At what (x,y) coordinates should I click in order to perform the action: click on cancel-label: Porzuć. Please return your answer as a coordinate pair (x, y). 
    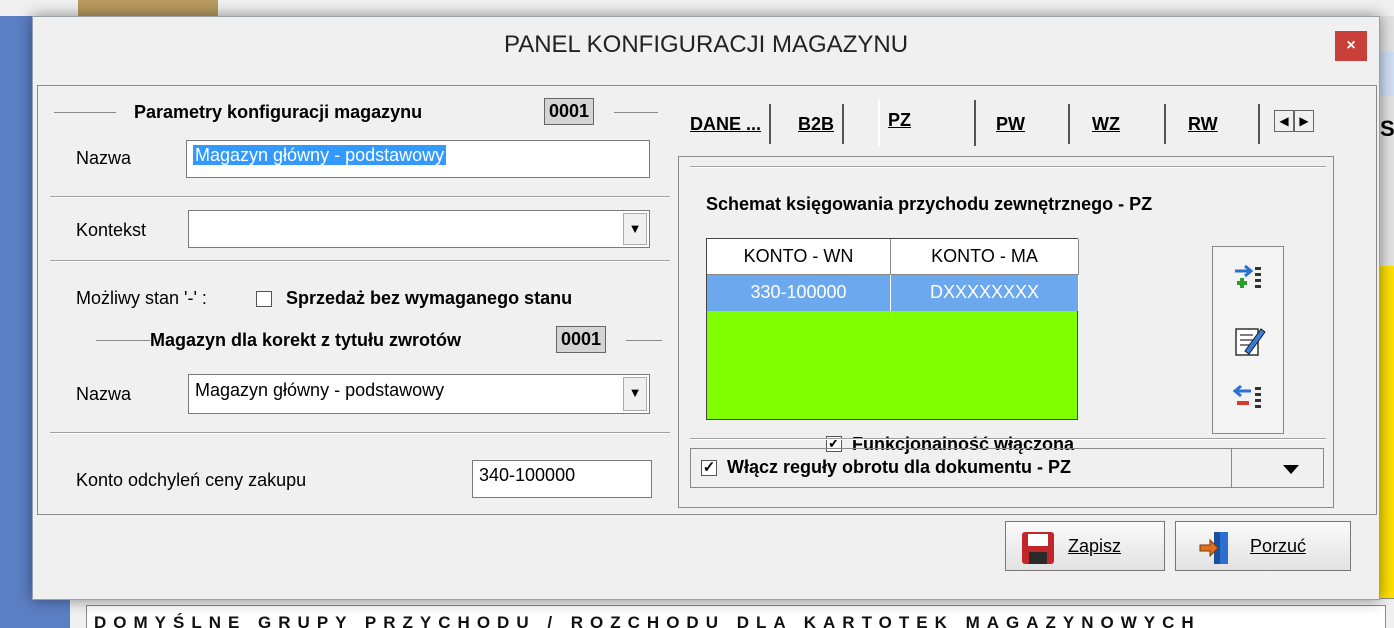
    Looking at the image, I should click on (1278, 546).